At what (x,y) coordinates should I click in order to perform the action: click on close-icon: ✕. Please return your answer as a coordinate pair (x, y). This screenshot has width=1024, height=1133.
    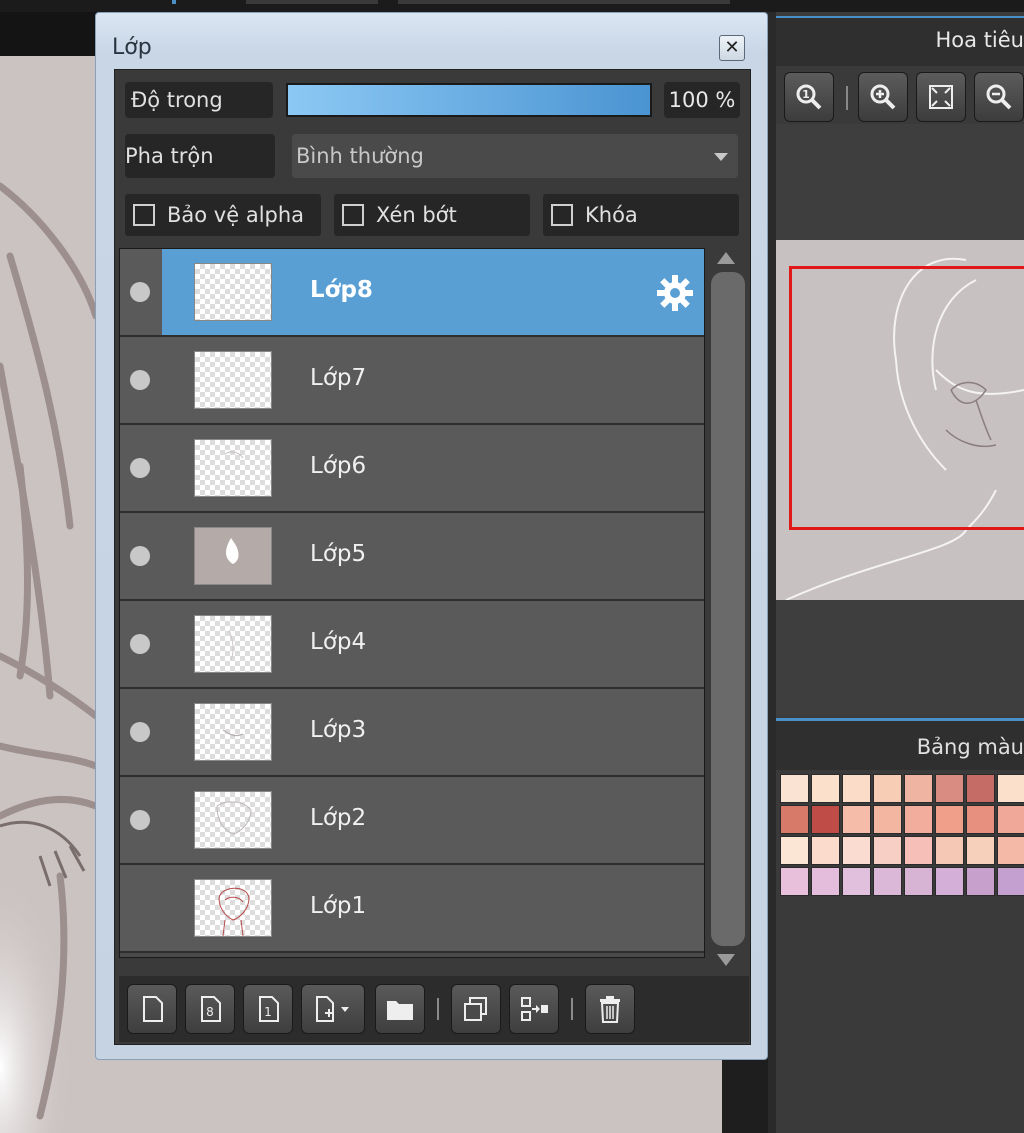
    Looking at the image, I should click on (732, 47).